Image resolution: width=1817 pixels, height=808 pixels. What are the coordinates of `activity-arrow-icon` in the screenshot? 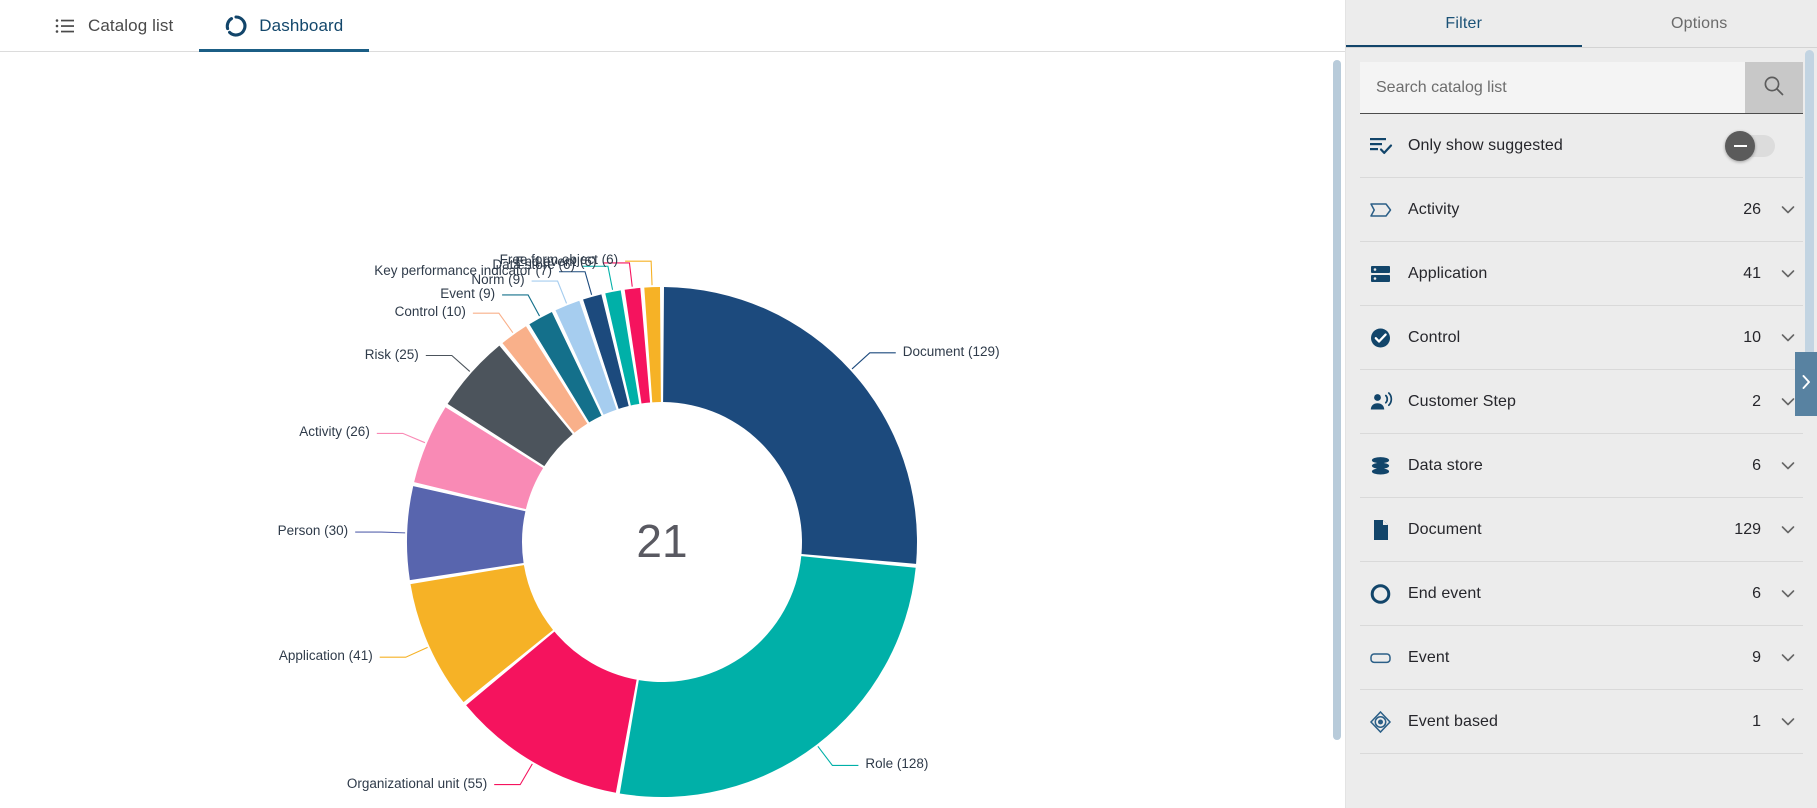 It's located at (1386, 210).